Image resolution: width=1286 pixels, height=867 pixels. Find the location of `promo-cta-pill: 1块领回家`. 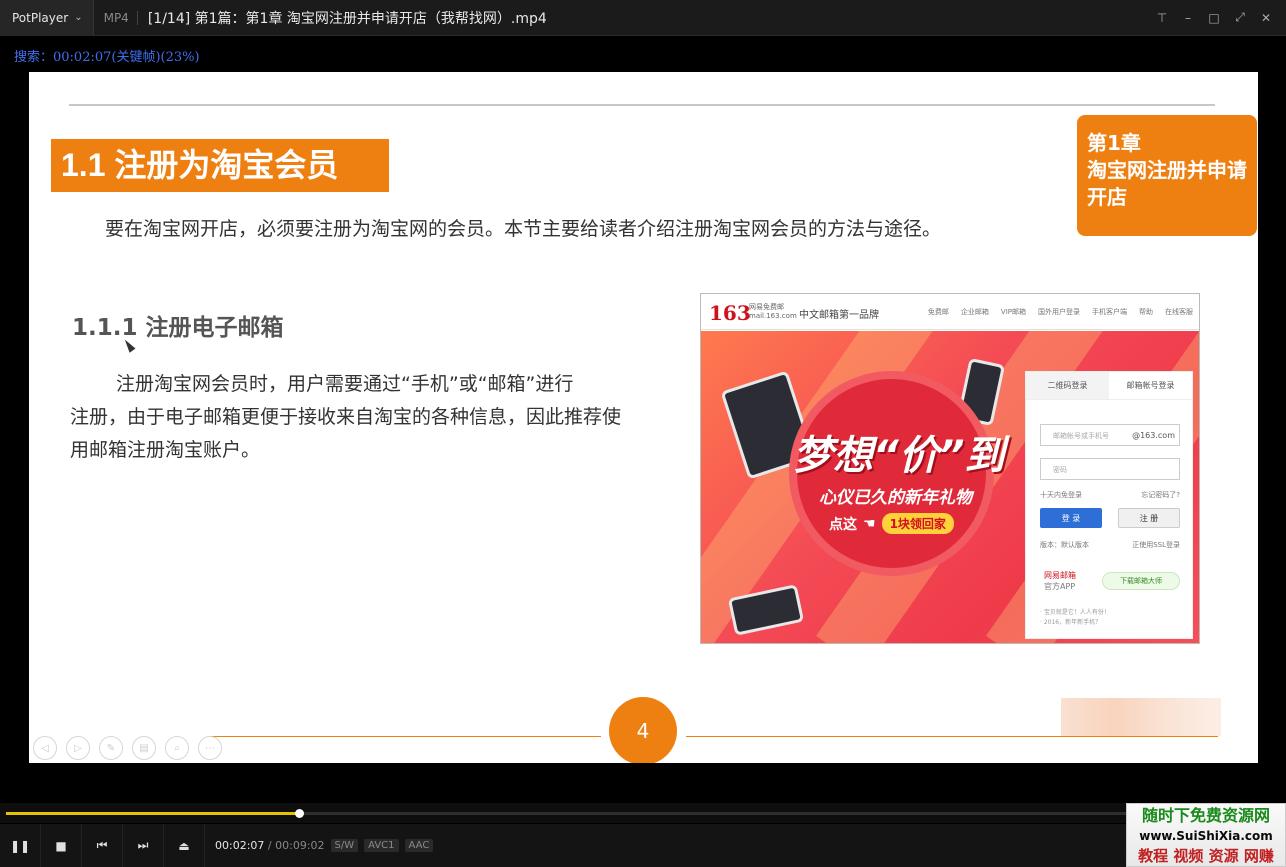

promo-cta-pill: 1块领回家 is located at coordinates (917, 523).